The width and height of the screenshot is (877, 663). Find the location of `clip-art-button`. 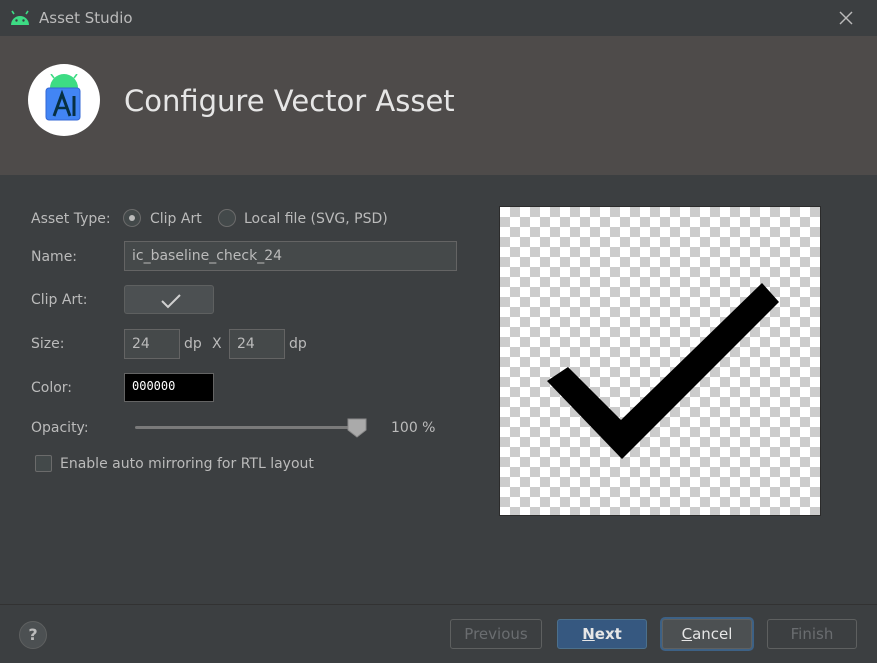

clip-art-button is located at coordinates (169, 299).